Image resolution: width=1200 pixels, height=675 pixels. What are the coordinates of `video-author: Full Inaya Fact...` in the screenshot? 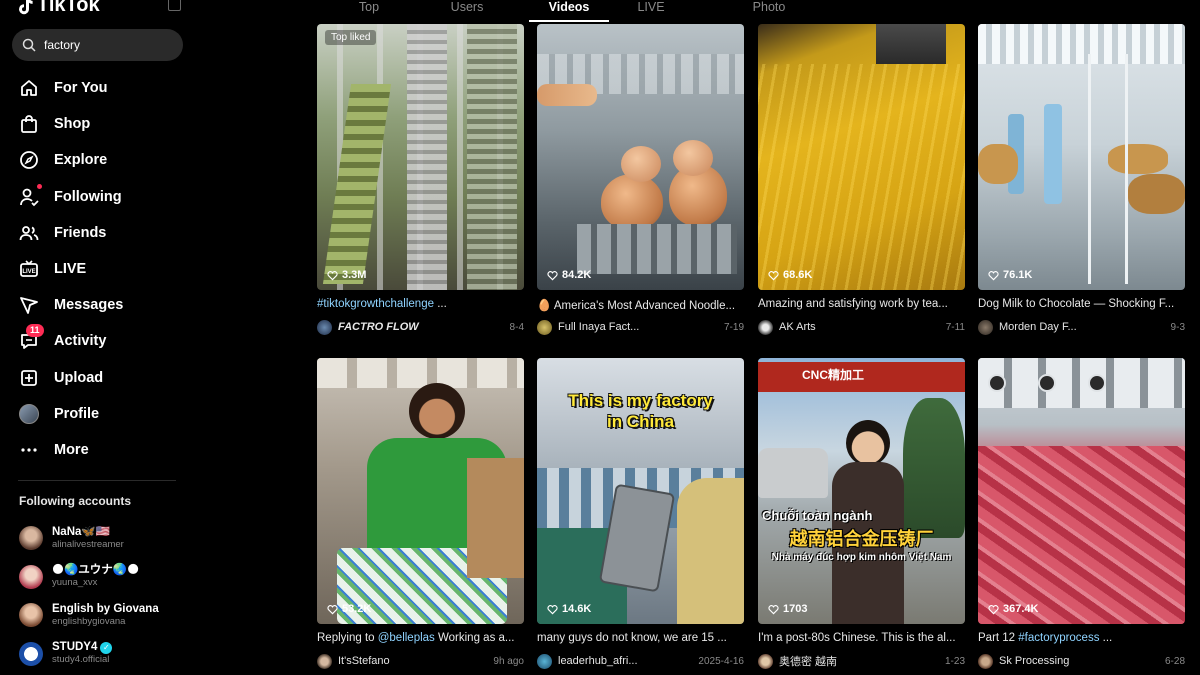 It's located at (638, 327).